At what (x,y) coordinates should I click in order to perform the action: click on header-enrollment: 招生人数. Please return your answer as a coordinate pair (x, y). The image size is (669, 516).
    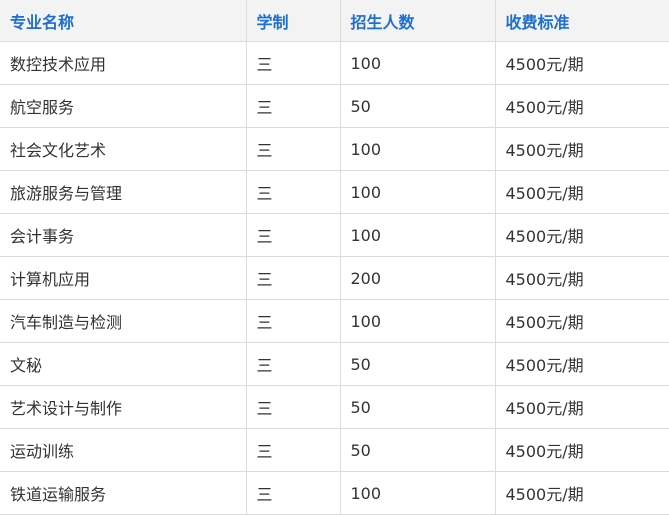
    Looking at the image, I should click on (417, 21).